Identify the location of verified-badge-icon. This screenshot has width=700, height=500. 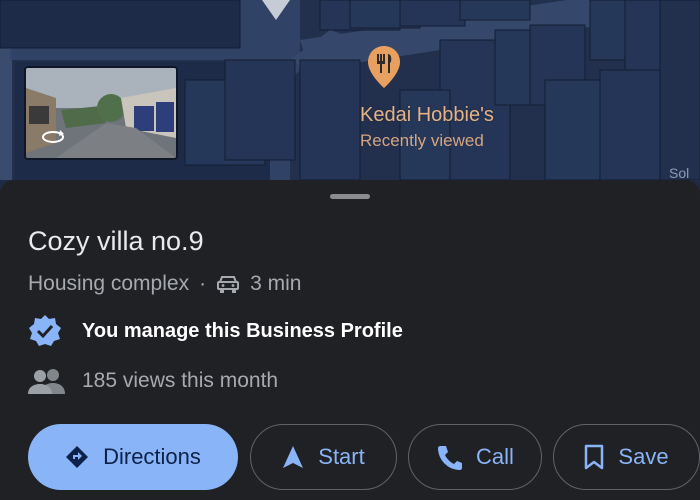
(45, 330).